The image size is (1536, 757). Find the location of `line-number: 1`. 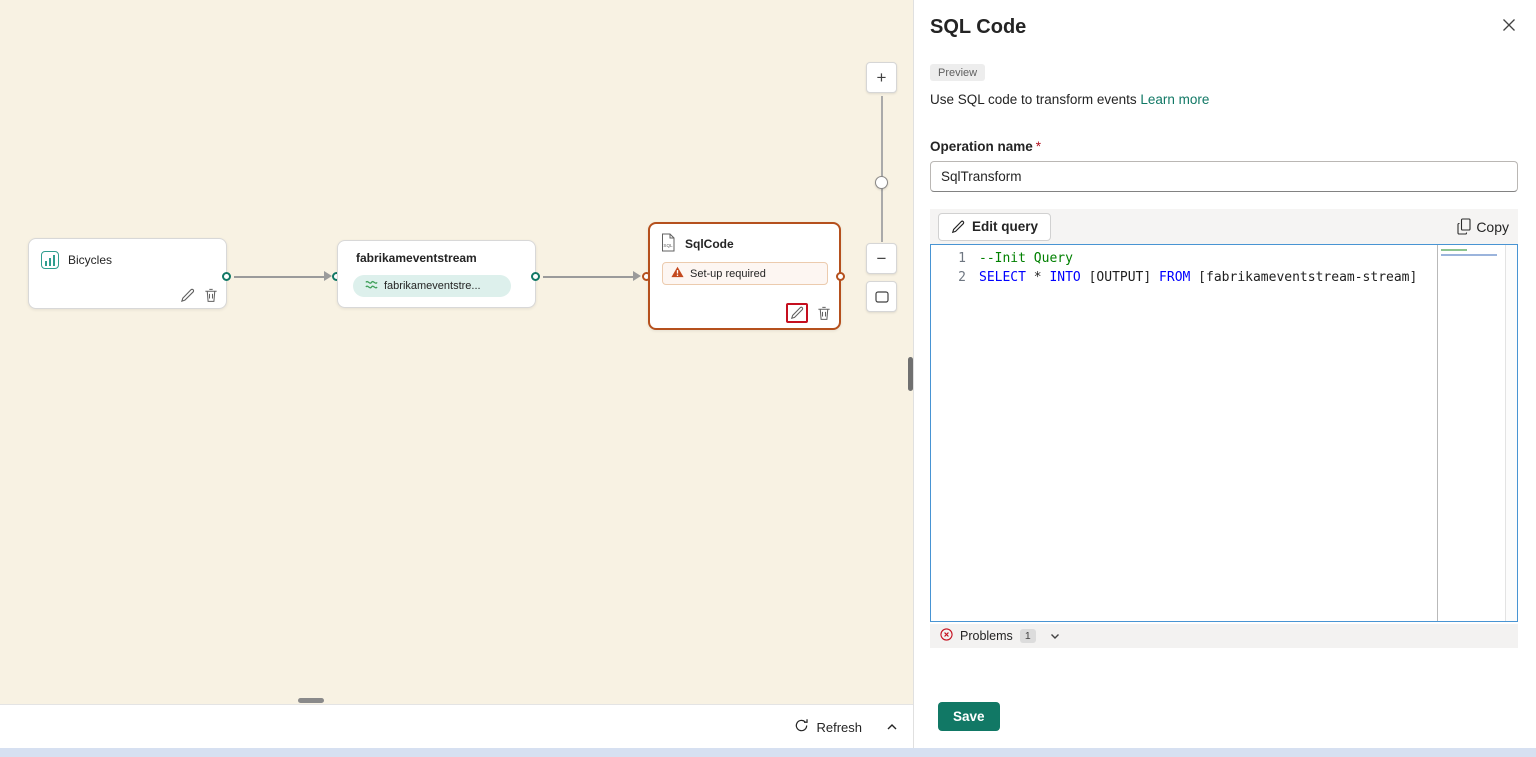

line-number: 1 is located at coordinates (962, 258).